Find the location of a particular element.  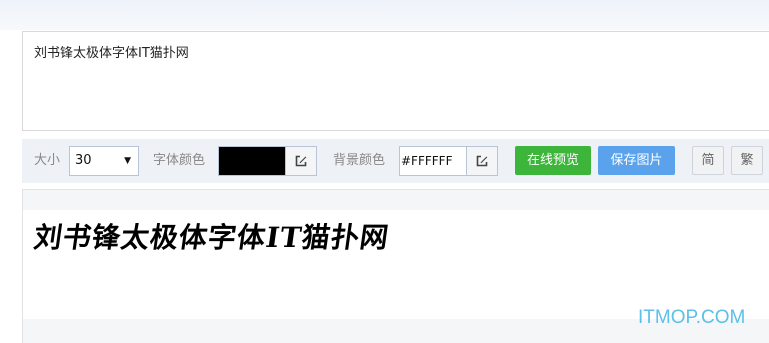

watermark: ITMOP.COM is located at coordinates (692, 317).